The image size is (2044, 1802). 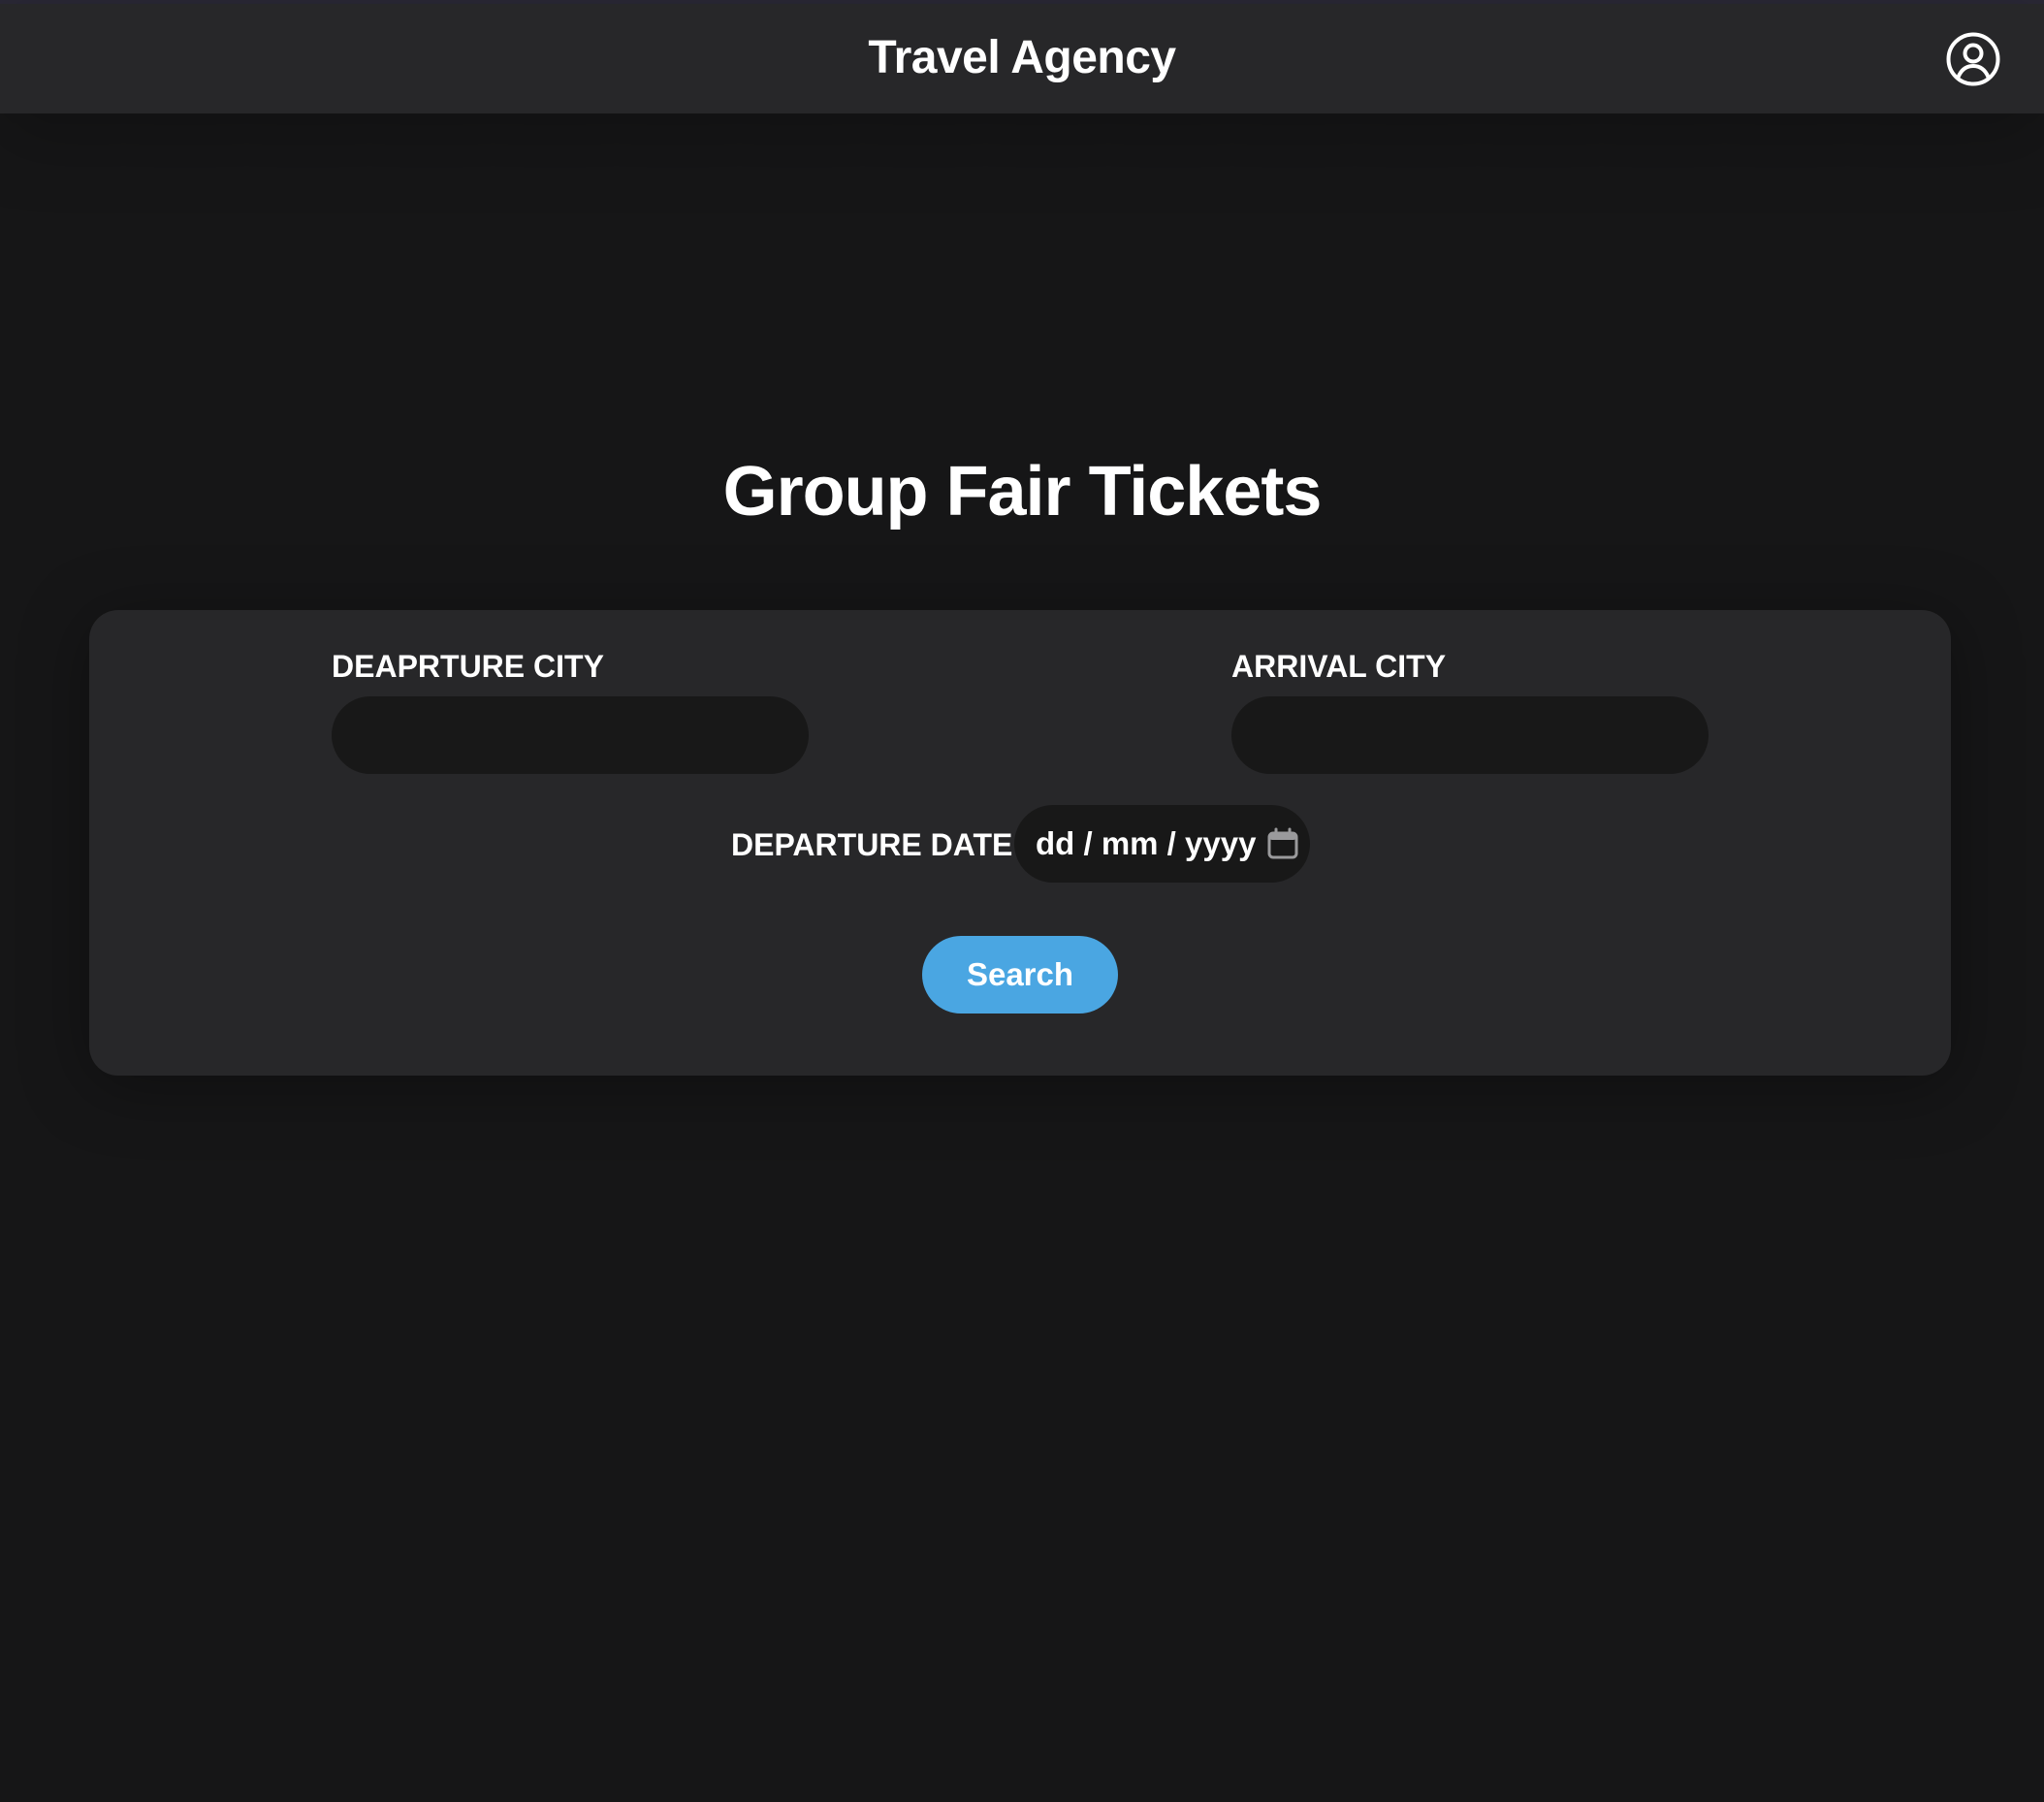 What do you see at coordinates (570, 735) in the screenshot?
I see `departure-city-input` at bounding box center [570, 735].